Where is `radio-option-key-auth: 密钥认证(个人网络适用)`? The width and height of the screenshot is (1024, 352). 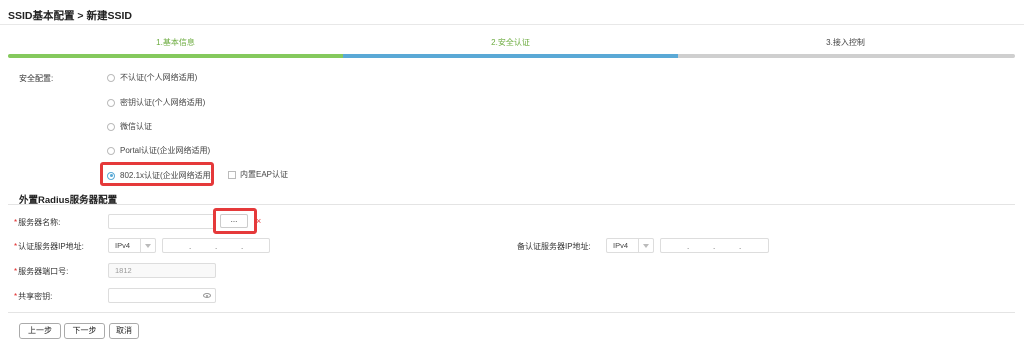 radio-option-key-auth: 密钥认证(个人网络适用) is located at coordinates (156, 102).